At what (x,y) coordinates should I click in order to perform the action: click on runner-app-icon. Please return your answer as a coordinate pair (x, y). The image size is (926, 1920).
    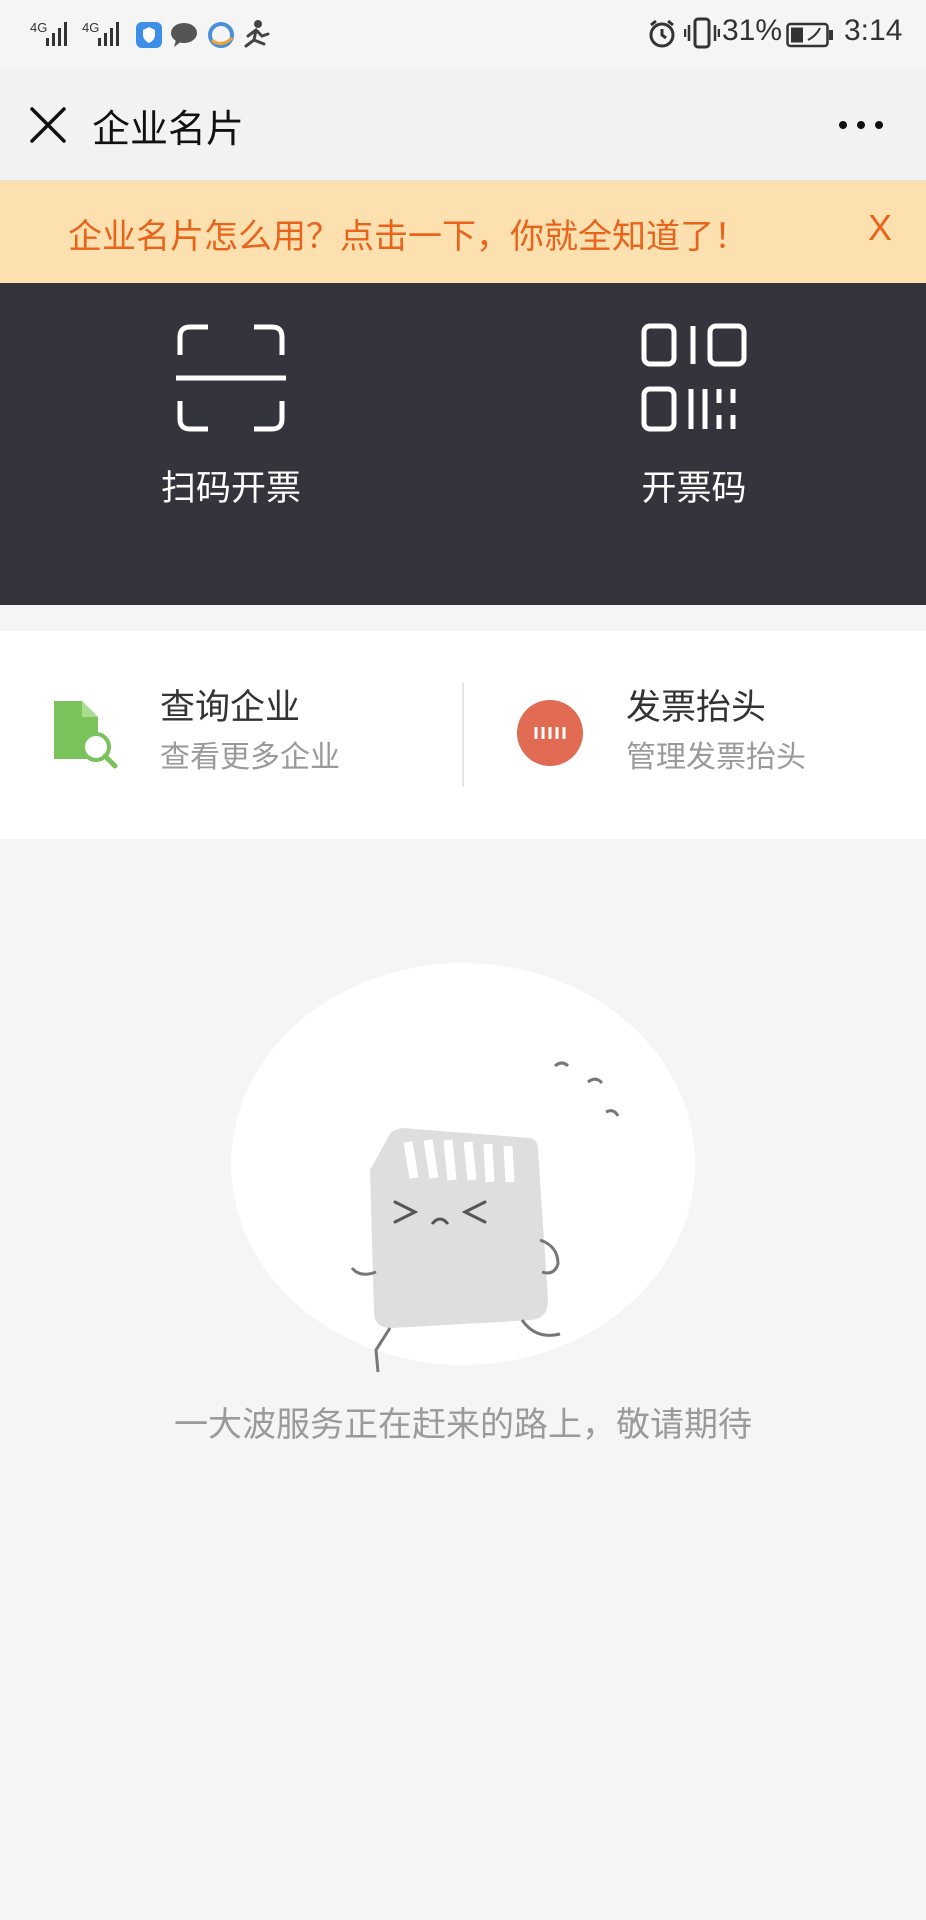
    Looking at the image, I should click on (256, 36).